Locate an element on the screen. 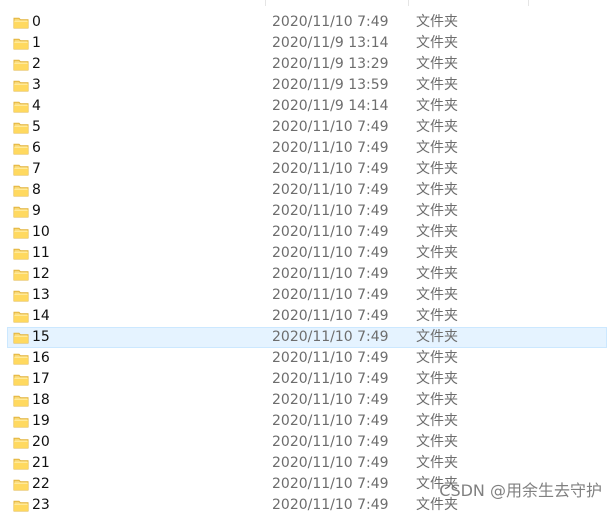 Image resolution: width=615 pixels, height=516 pixels. file-row: 0 2020/11/10 7:49 文件夹 is located at coordinates (307, 22).